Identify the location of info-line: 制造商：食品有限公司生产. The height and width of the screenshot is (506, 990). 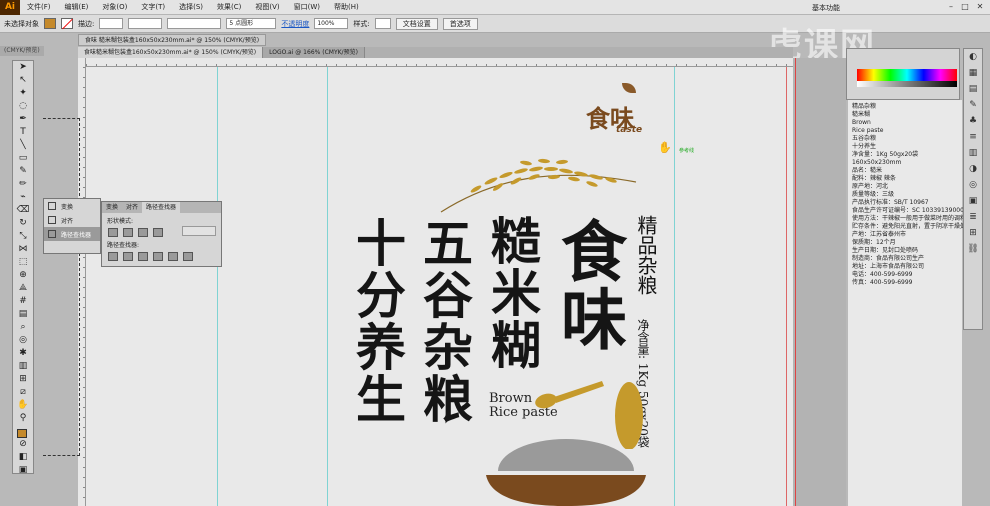
(905, 259).